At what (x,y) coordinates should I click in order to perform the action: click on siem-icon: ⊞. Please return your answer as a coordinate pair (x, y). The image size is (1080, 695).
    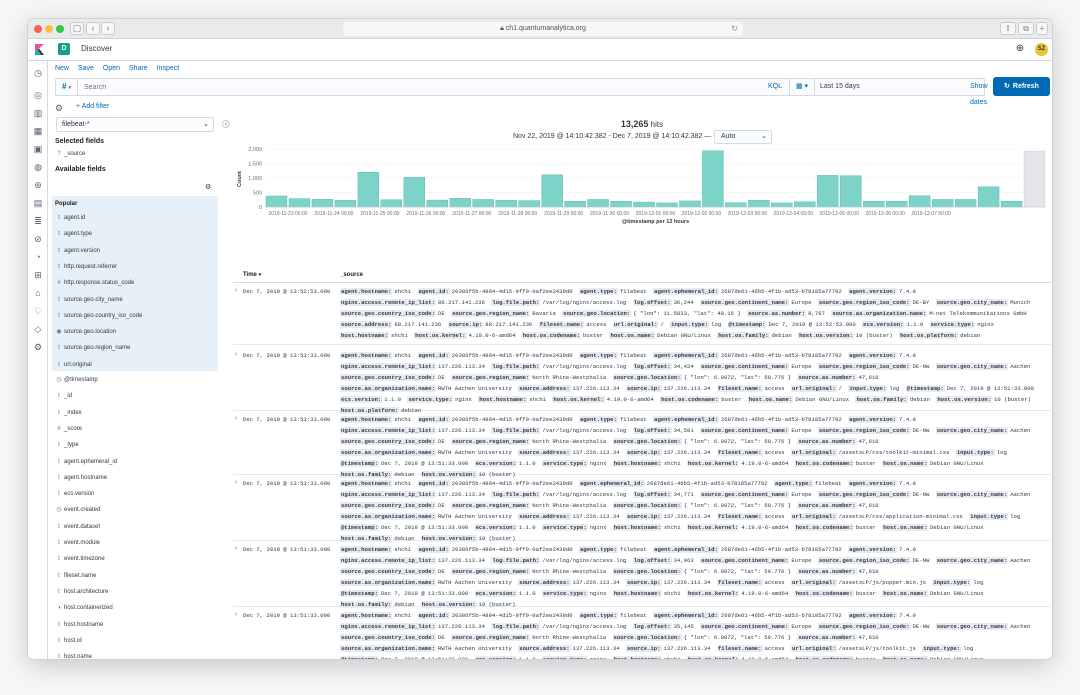
    Looking at the image, I should click on (38, 275).